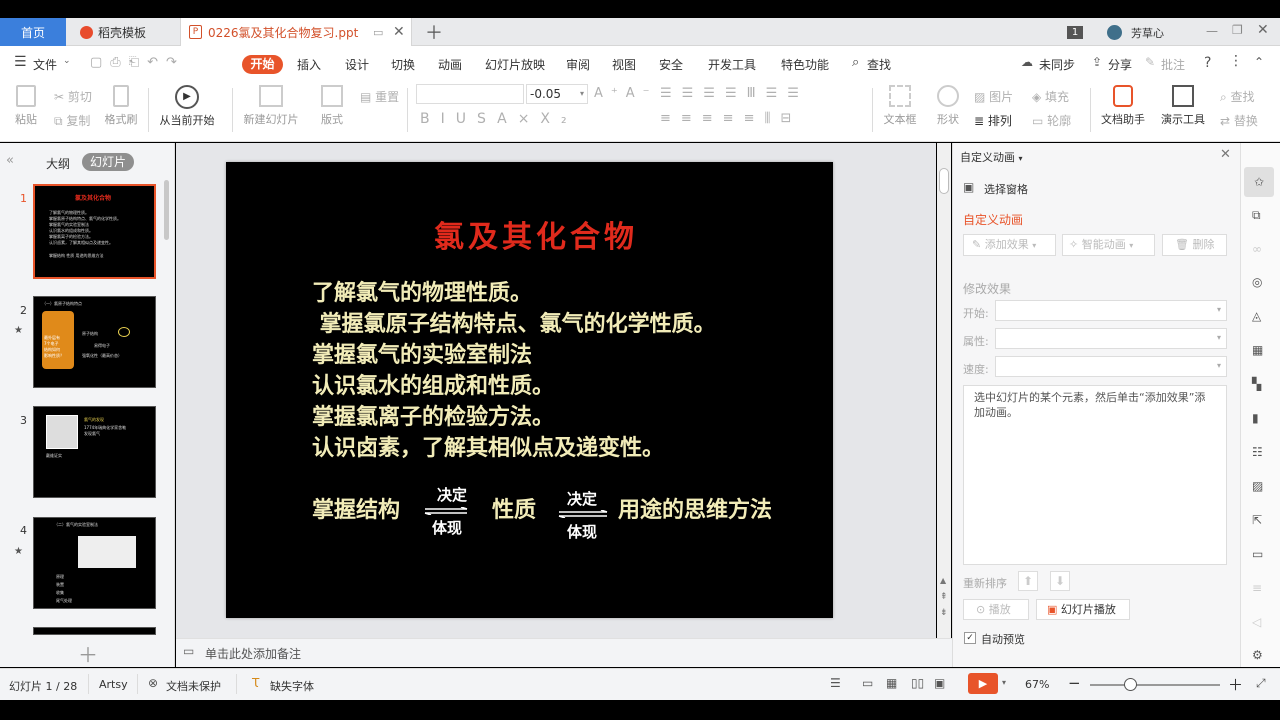 The image size is (1280, 720). What do you see at coordinates (20, 62) in the screenshot?
I see `hamburger-icon: ☰` at bounding box center [20, 62].